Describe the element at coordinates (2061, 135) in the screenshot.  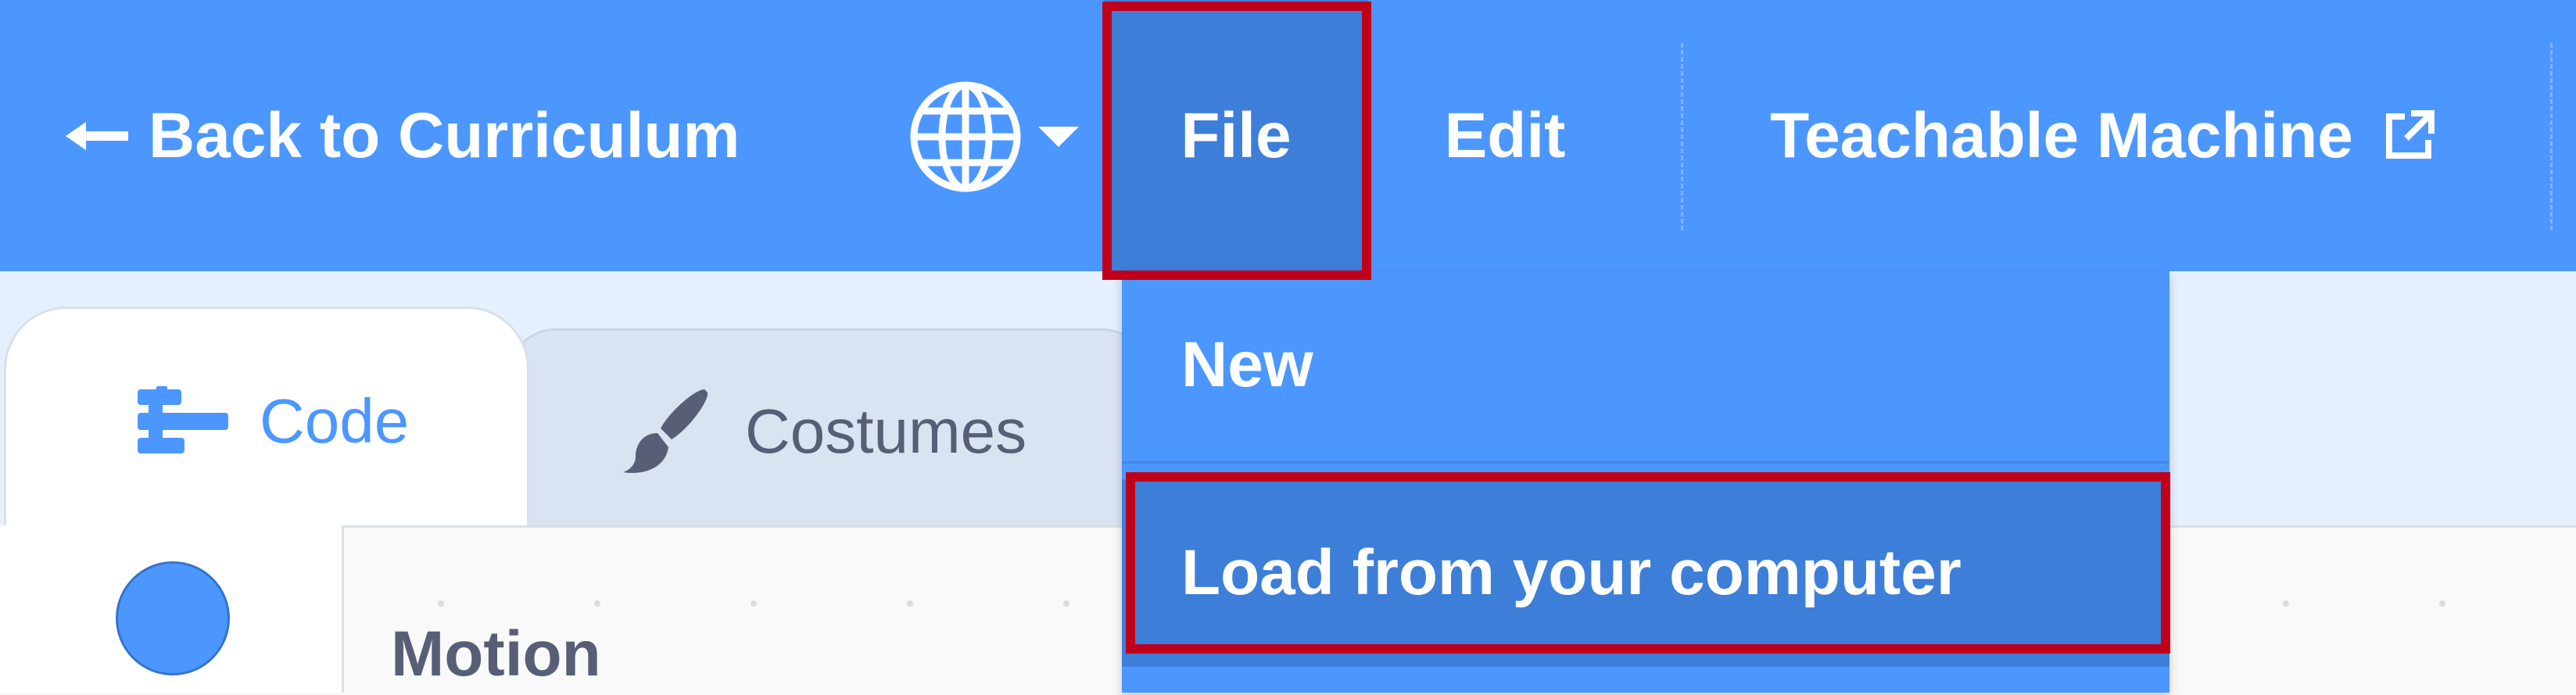
I see `teachable-machine-label: Teachable Machine` at that location.